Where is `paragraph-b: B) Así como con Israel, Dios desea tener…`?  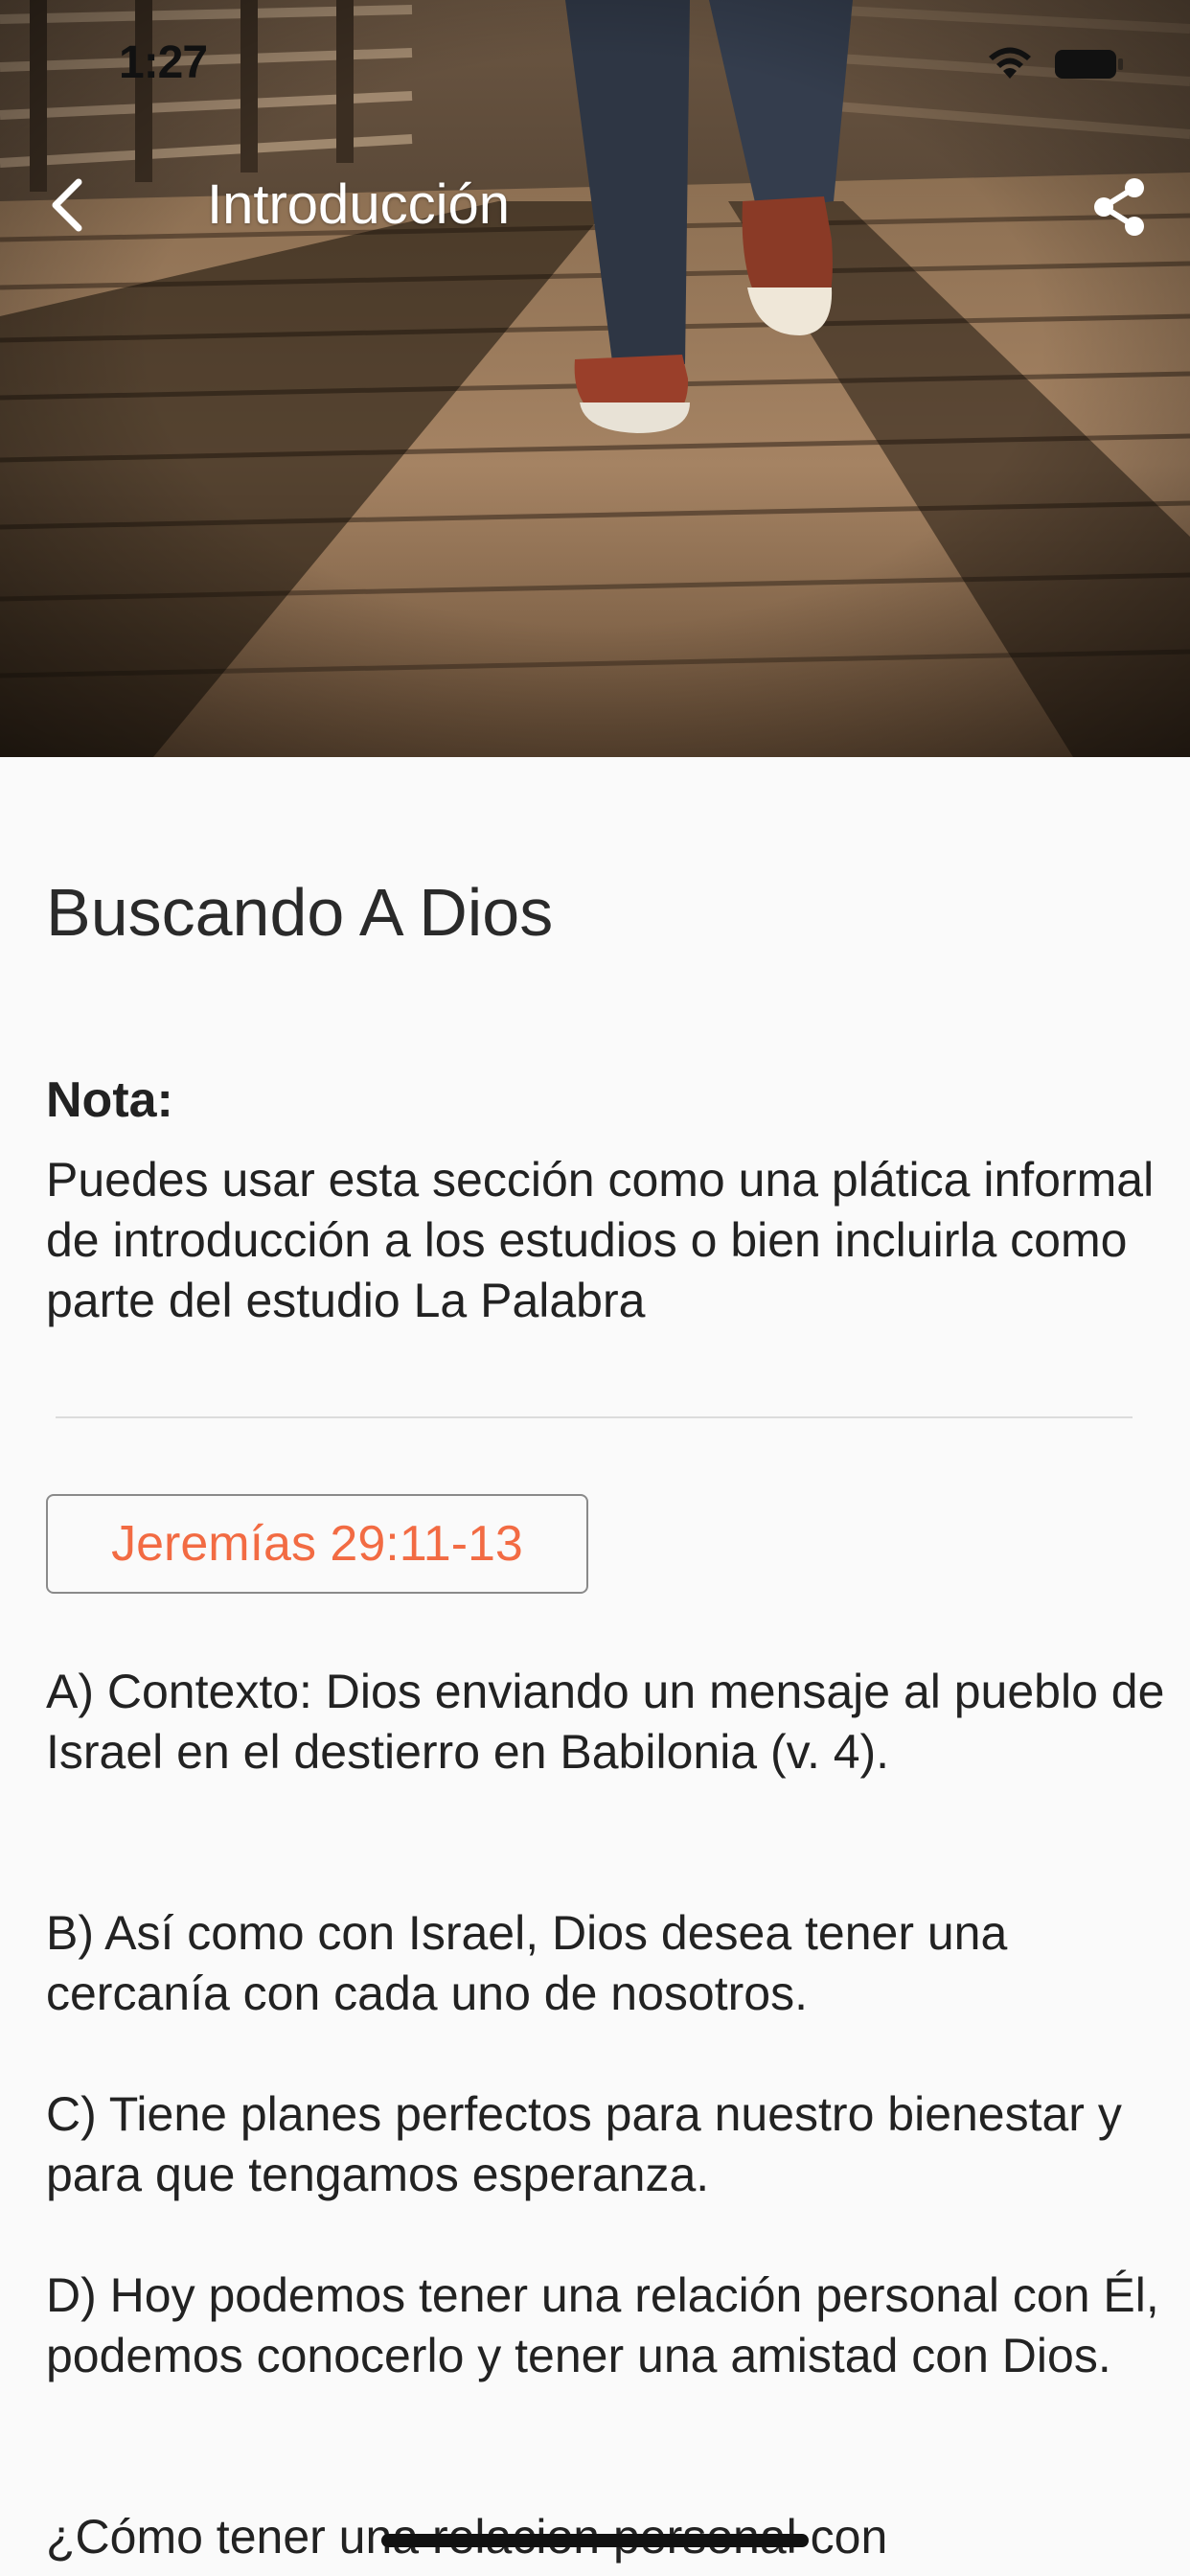 paragraph-b: B) Así como con Israel, Dios desea tener… is located at coordinates (527, 1963).